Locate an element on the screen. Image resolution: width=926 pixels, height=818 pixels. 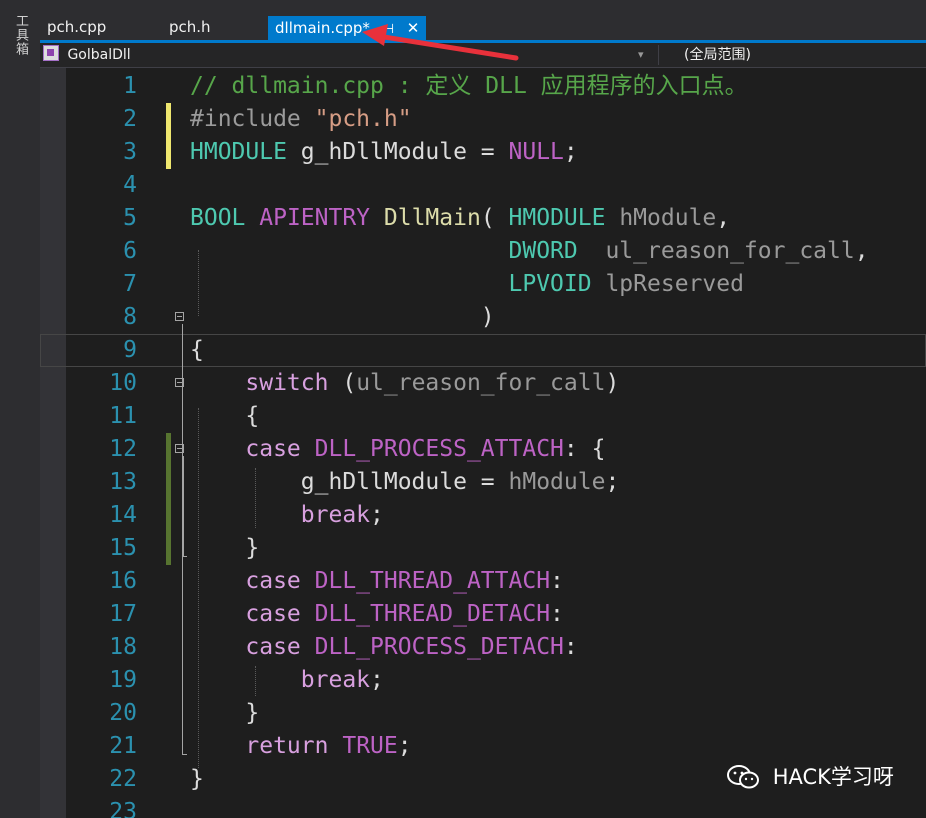
code-line: 9{ is located at coordinates (483, 350).